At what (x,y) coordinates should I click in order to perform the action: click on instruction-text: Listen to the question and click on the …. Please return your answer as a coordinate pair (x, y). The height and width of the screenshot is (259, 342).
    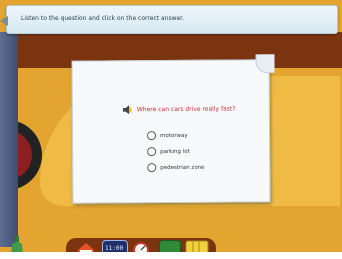
    Looking at the image, I should click on (102, 18).